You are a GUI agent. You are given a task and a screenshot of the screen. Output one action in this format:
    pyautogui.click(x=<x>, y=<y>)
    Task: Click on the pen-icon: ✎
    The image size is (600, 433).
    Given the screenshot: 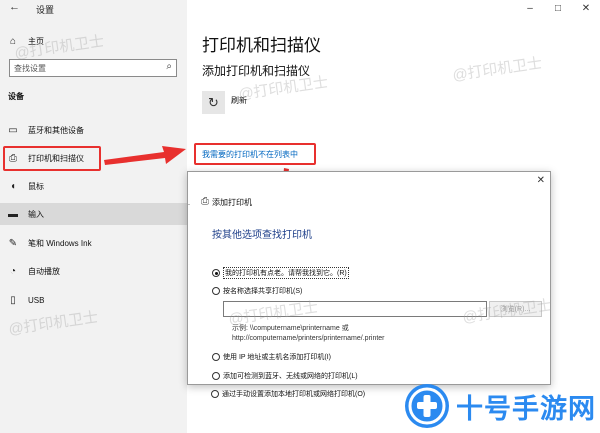 What is the action you would take?
    pyautogui.click(x=13, y=243)
    